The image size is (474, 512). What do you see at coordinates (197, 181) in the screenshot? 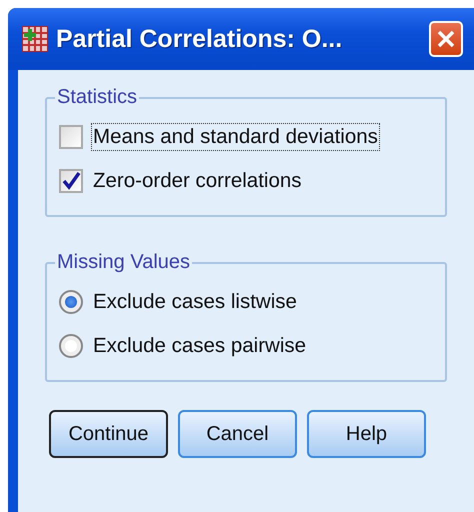
I see `checkbox-label: Zero-order correlations` at bounding box center [197, 181].